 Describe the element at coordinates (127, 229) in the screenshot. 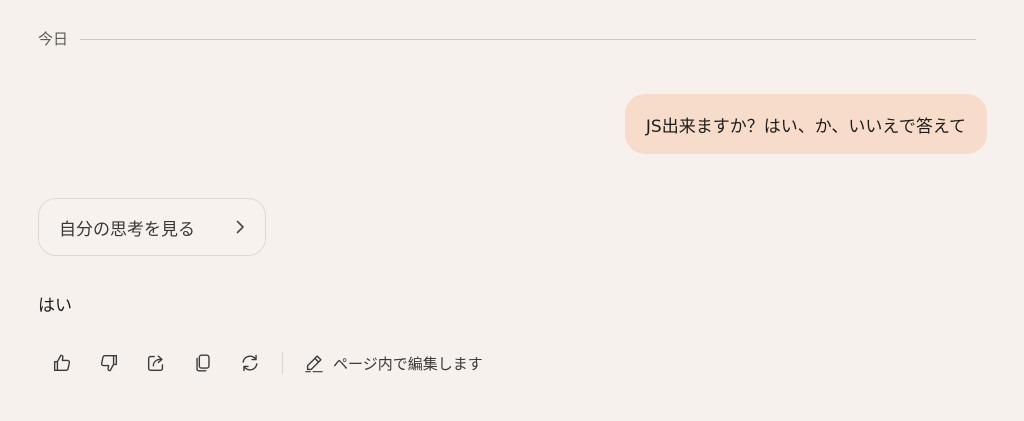

I see `show-thinking-label: 自分の思考を見る` at that location.